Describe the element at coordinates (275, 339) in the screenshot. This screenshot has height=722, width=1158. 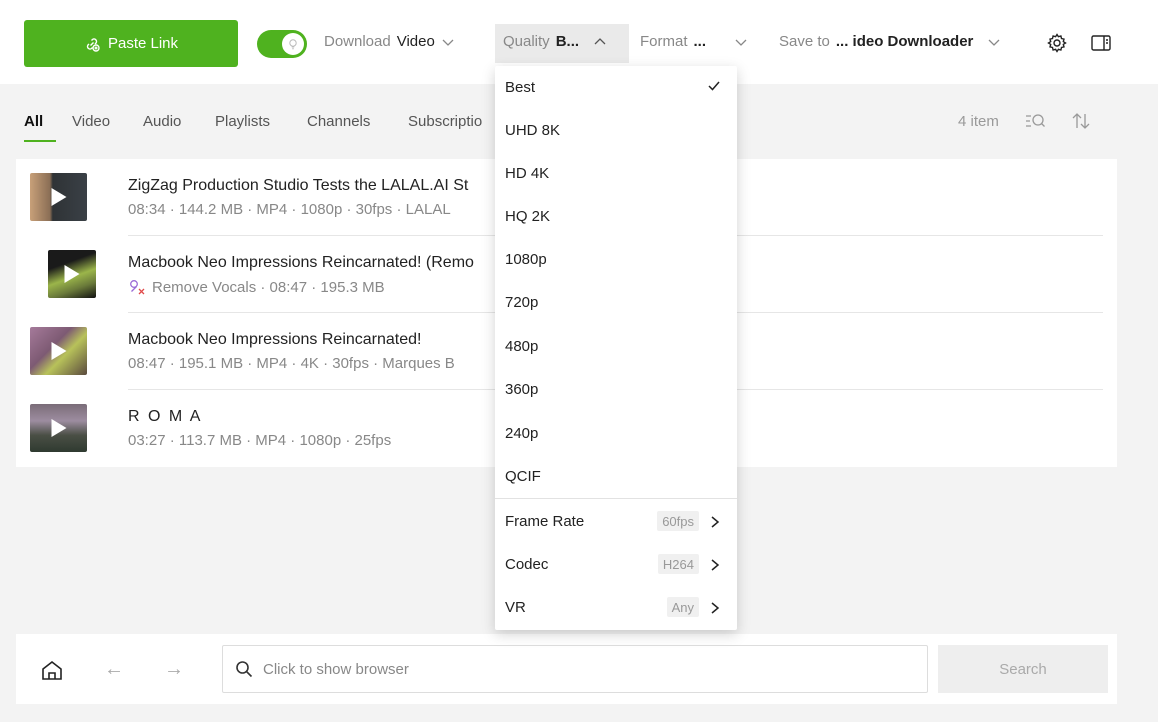
I see `item-title: Macbook Neo Impressions Reincarnated!` at that location.